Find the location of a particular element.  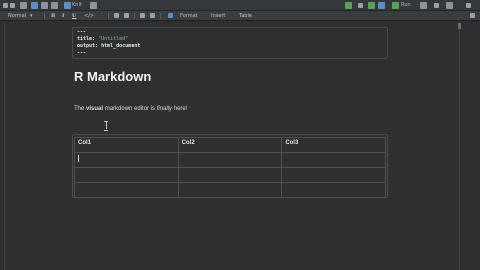

forward-arrow-icon is located at coordinates (12, 5).